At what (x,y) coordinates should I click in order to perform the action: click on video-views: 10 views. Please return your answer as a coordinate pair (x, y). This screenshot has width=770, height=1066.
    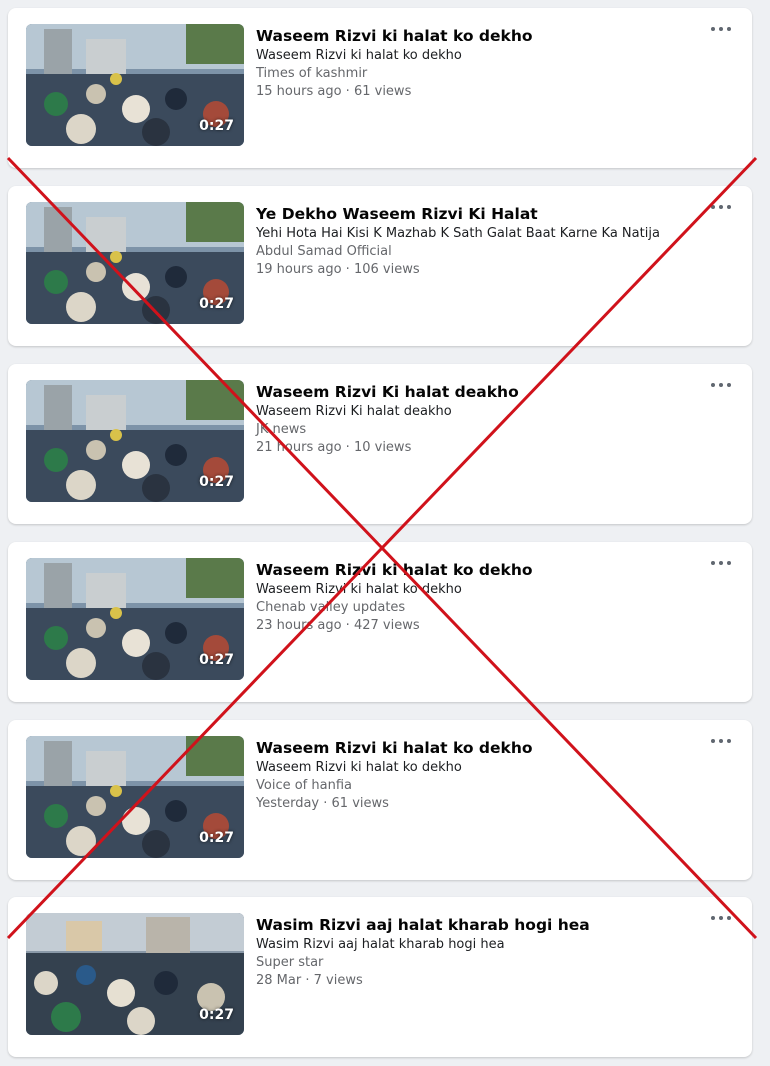
    Looking at the image, I should click on (382, 447).